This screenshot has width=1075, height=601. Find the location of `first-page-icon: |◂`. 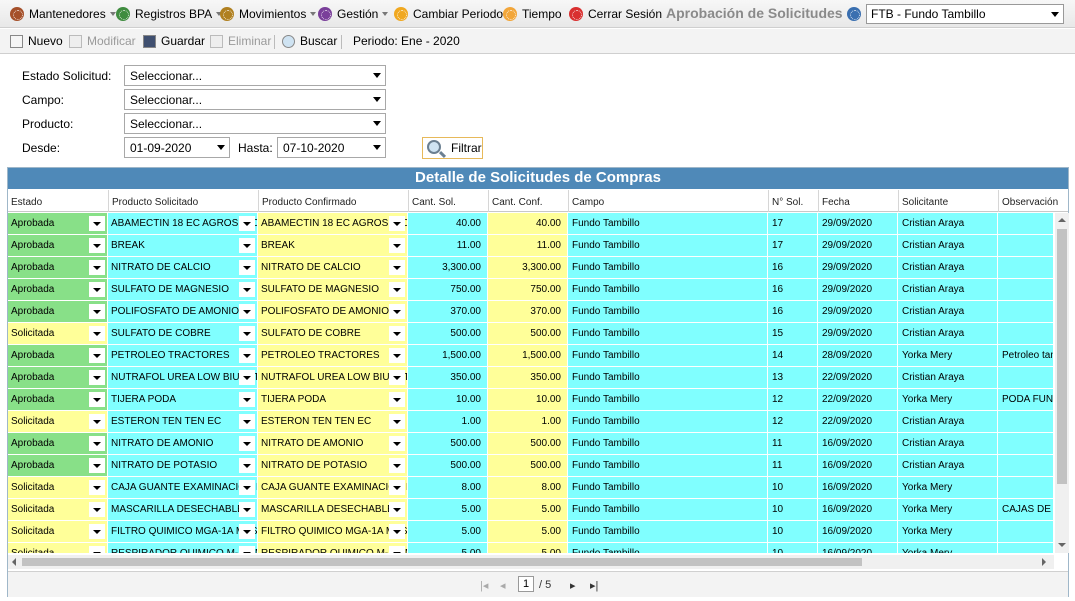

first-page-icon: |◂ is located at coordinates (484, 585).